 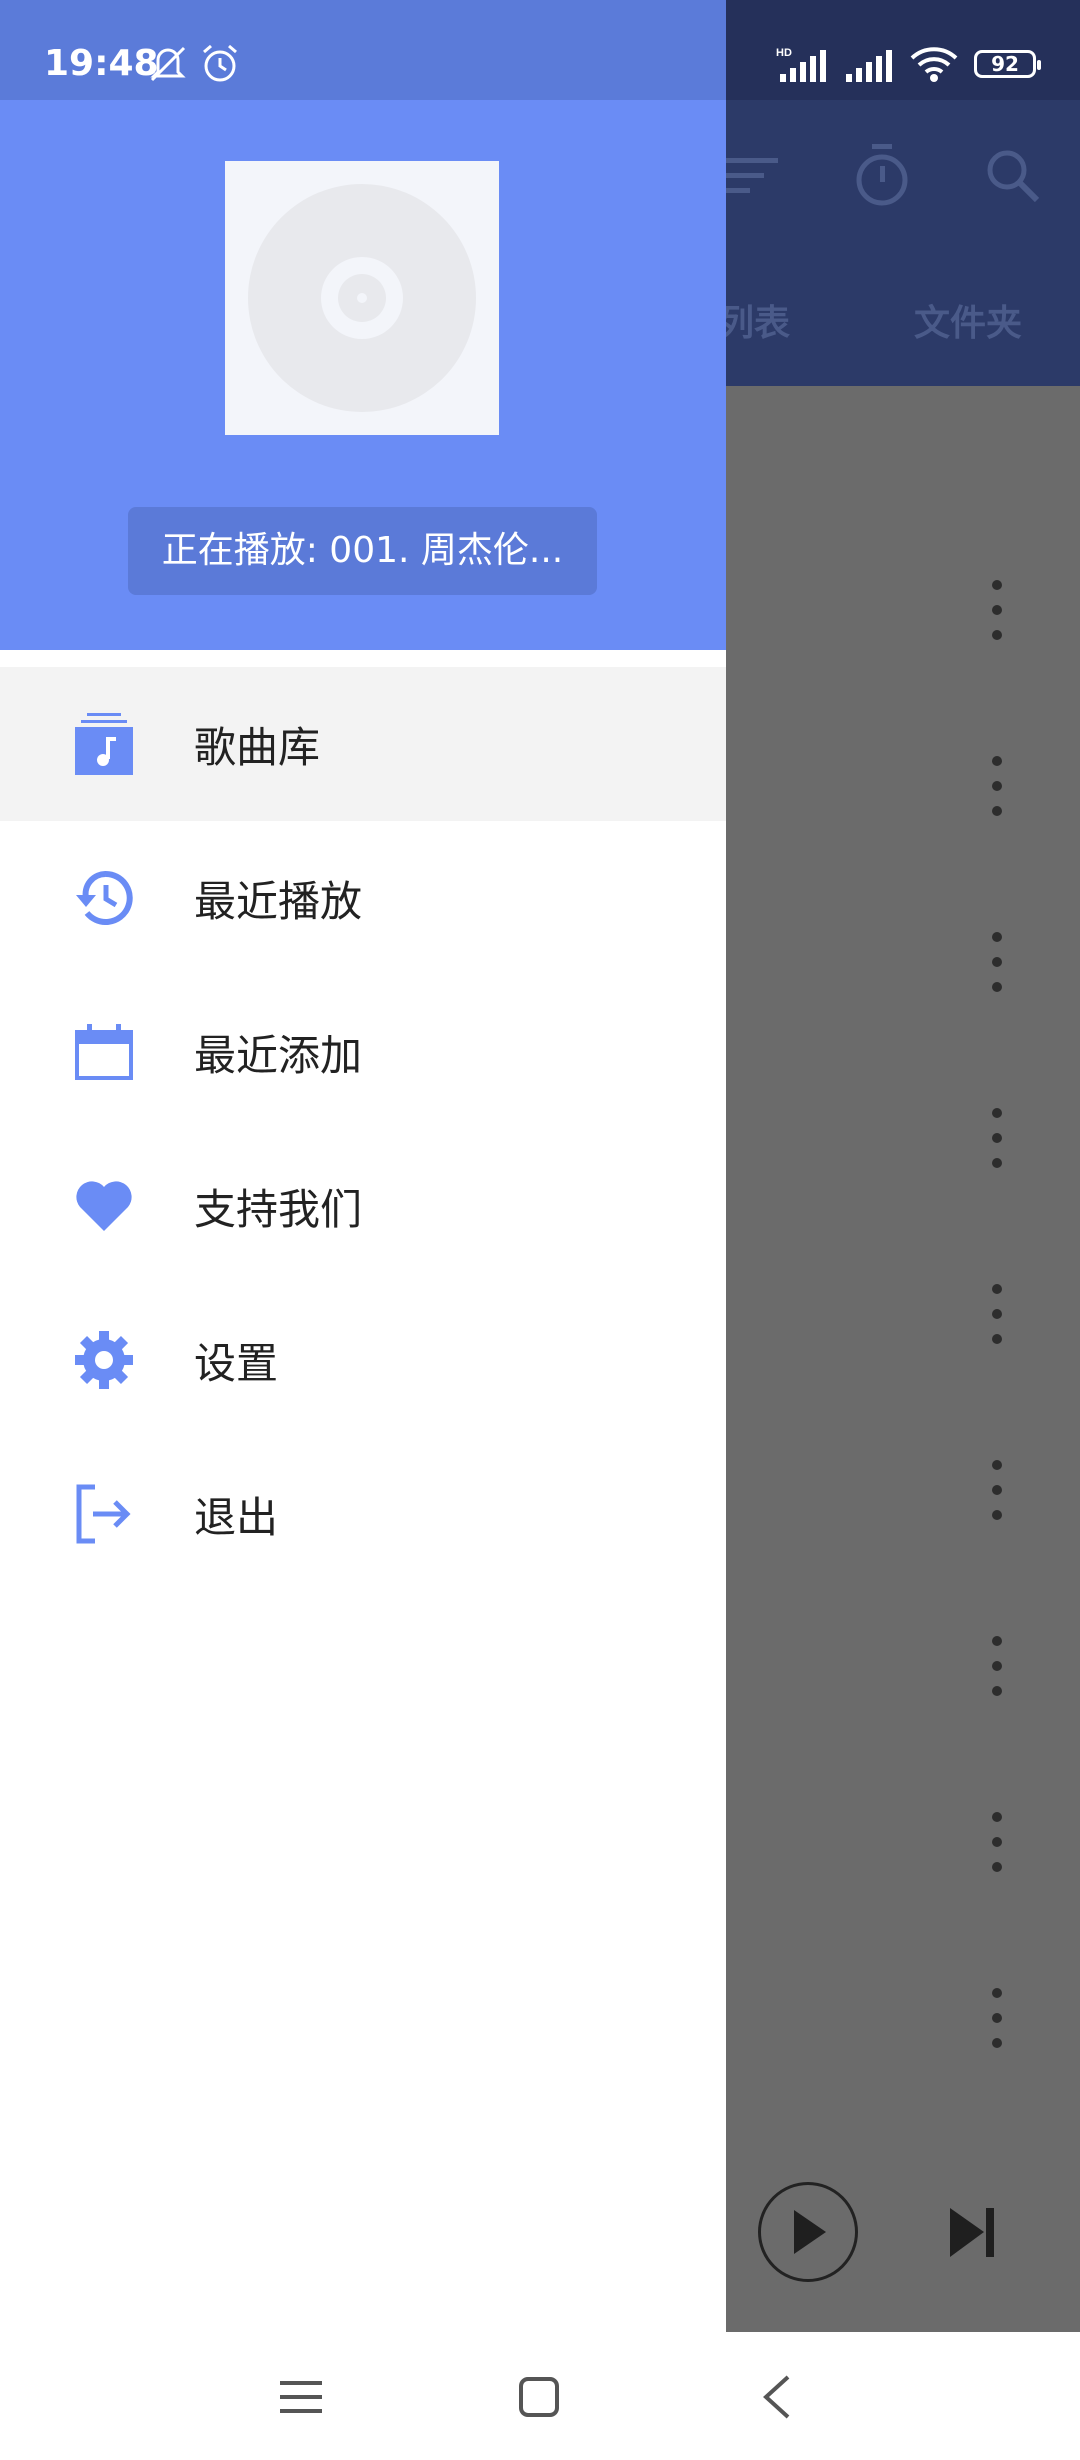 I want to click on menu-item-support-us: 支持我们, so click(x=363, y=1206).